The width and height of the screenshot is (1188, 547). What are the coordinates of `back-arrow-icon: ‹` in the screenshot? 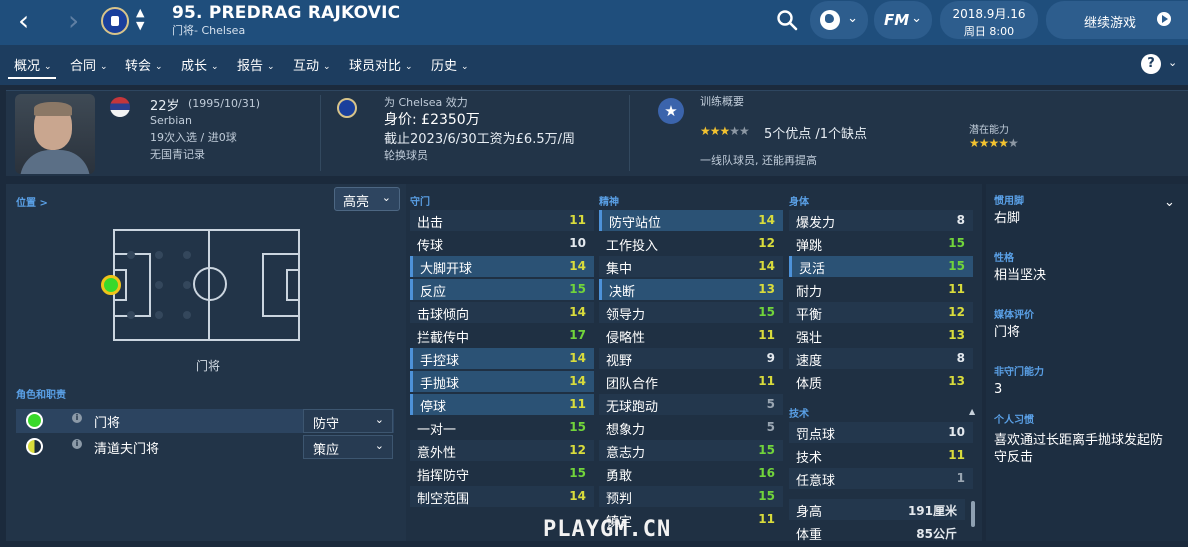 It's located at (23, 21).